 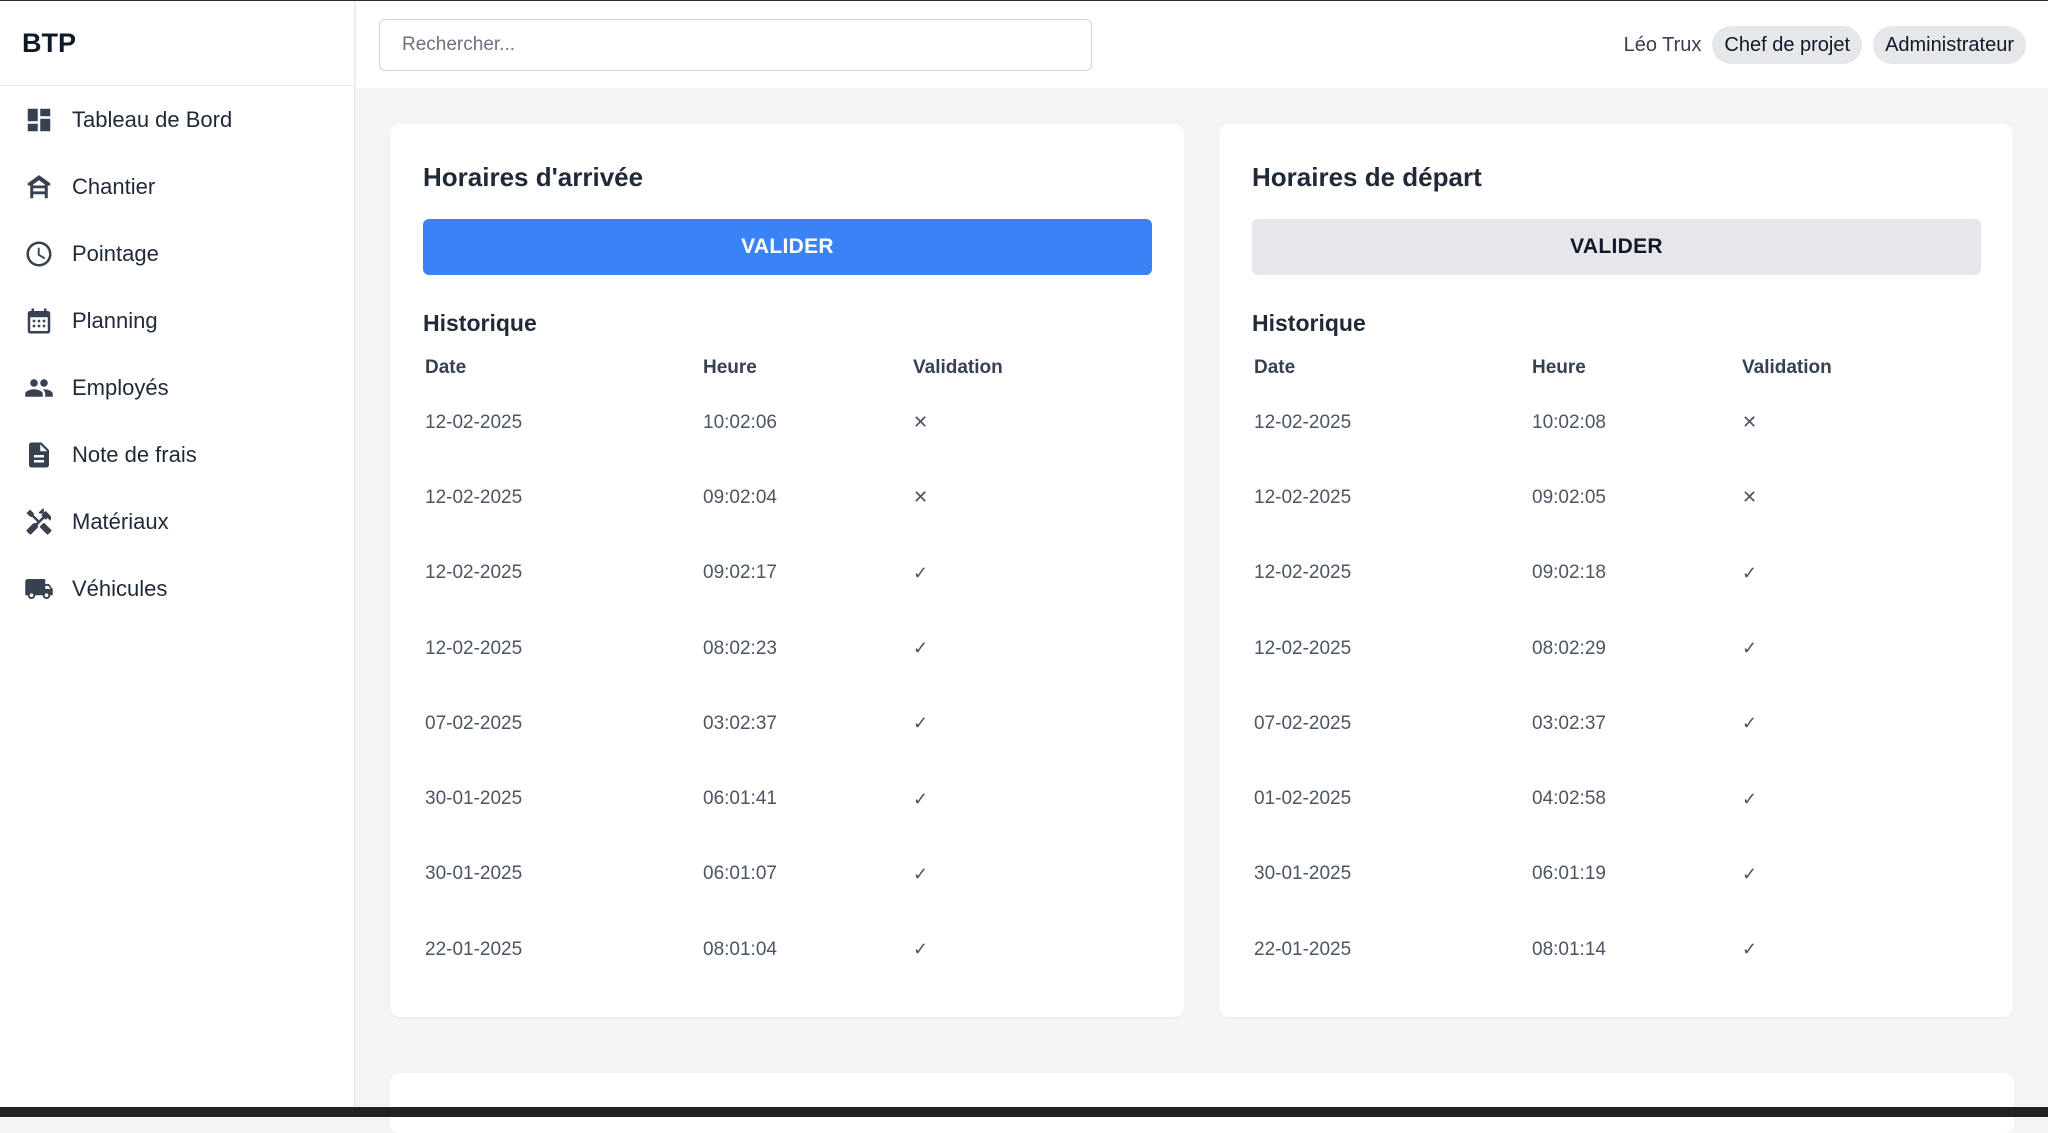 What do you see at coordinates (177, 521) in the screenshot?
I see `sidebar-item-materiaux: Matériaux` at bounding box center [177, 521].